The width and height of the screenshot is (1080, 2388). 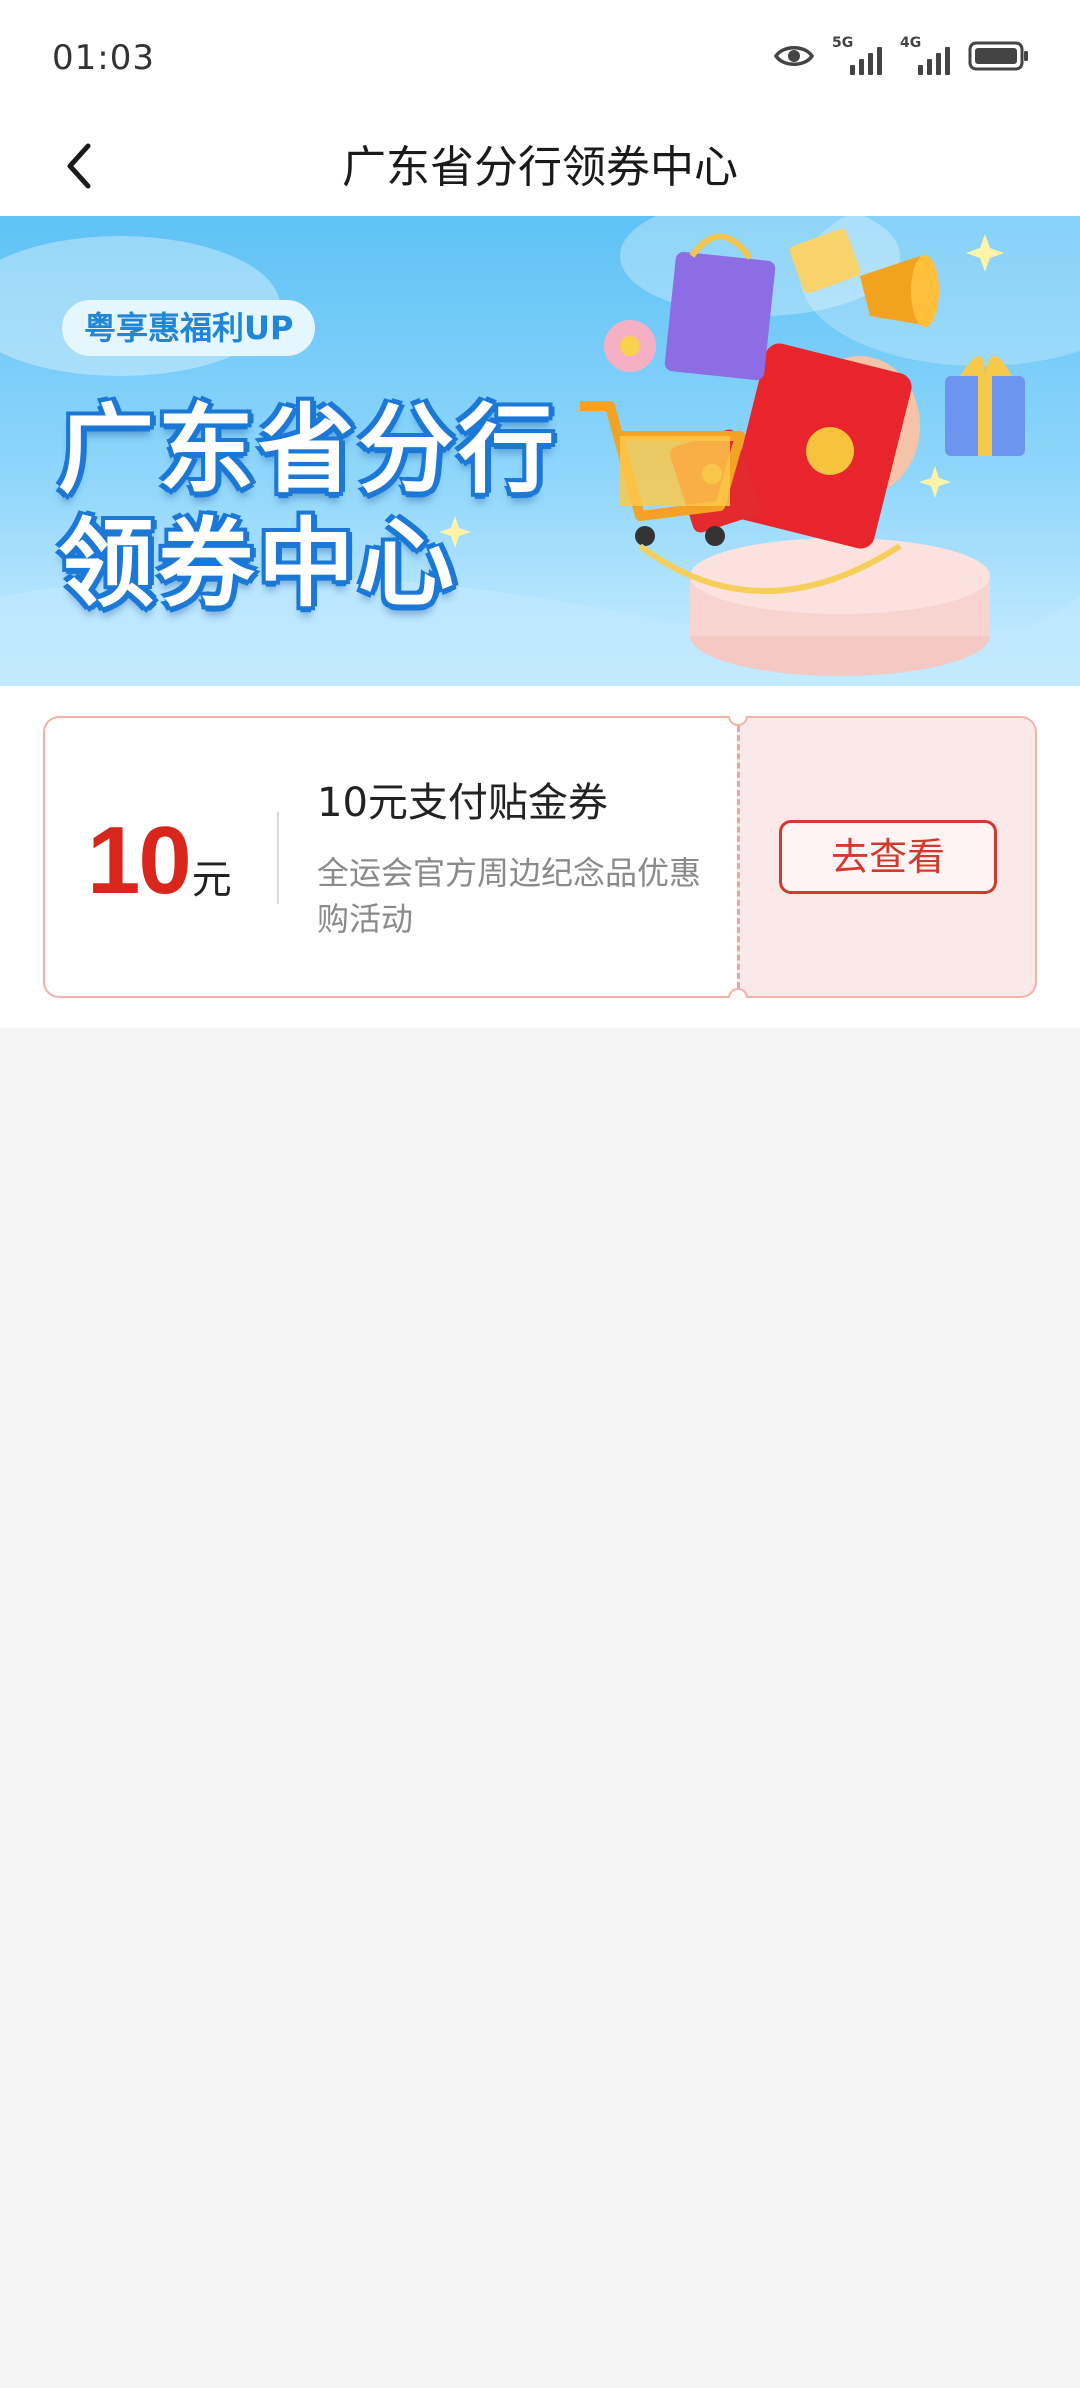 I want to click on coupon-separator, so click(x=278, y=858).